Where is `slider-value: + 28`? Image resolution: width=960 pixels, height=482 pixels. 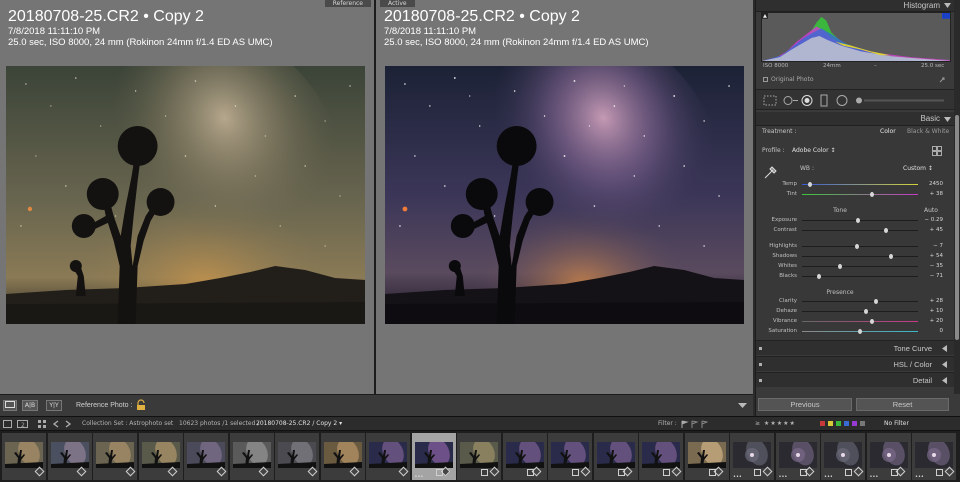 slider-value: + 28 is located at coordinates (936, 301).